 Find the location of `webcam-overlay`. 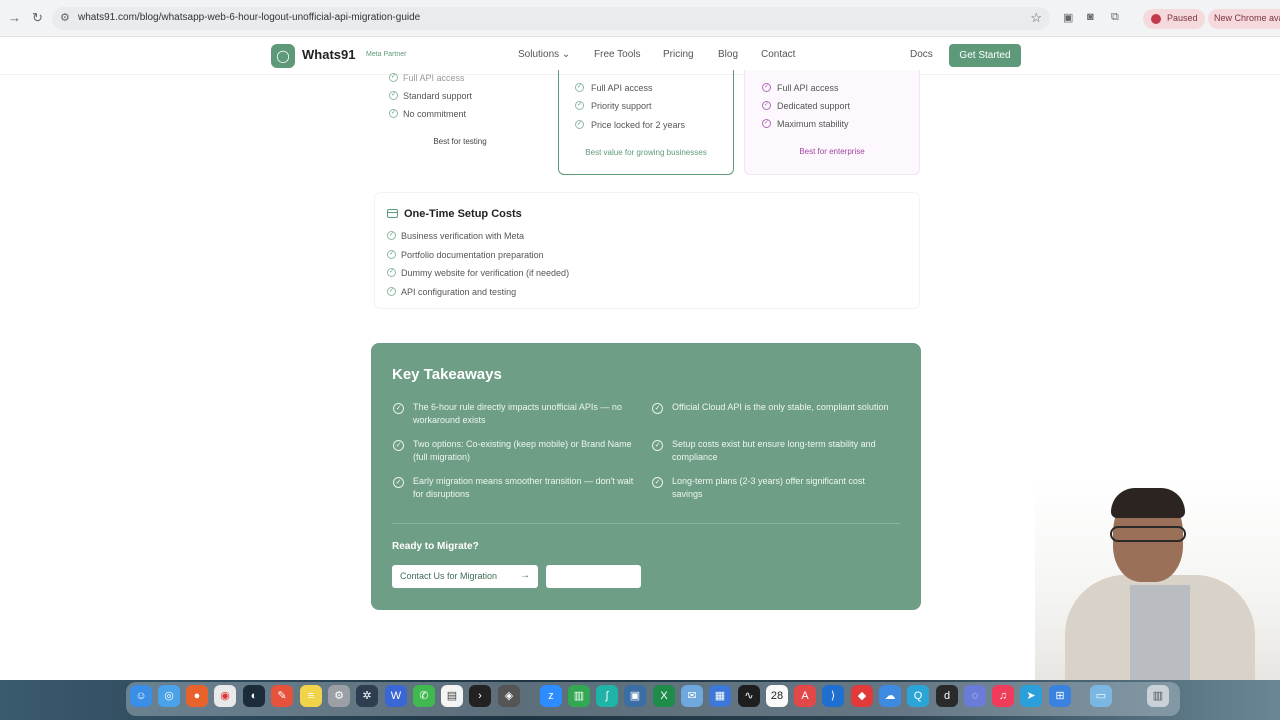

webcam-overlay is located at coordinates (1157, 580).